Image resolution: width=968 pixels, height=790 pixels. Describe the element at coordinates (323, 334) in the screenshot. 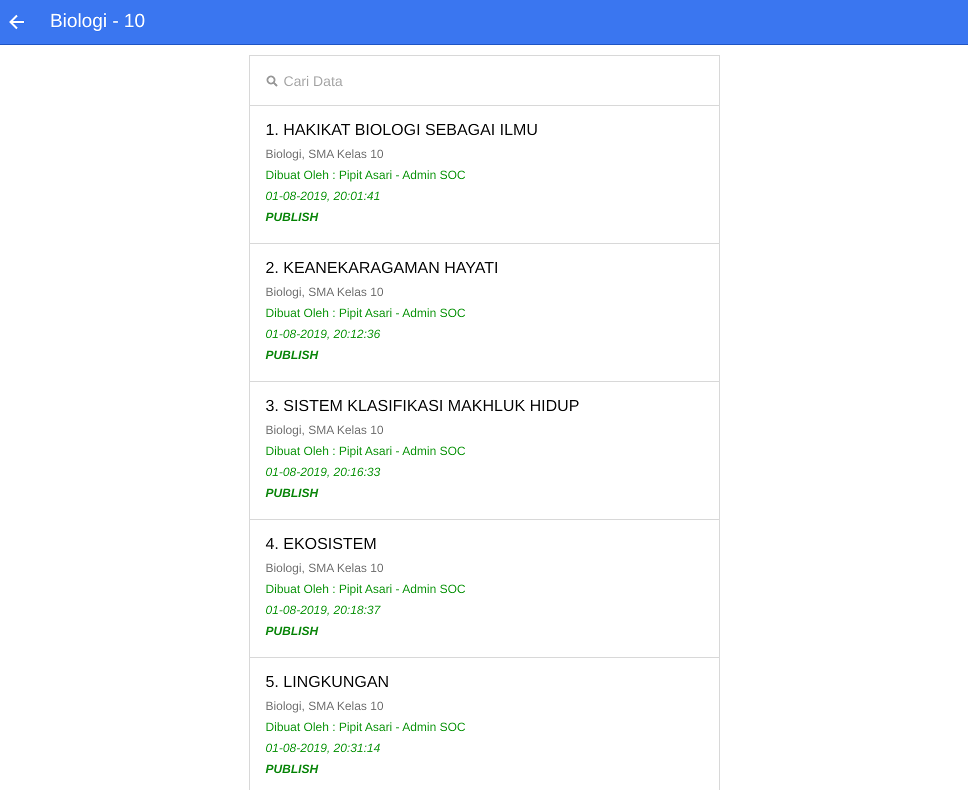

I see `item-date: 01-08-2019, 20:12:36` at that location.